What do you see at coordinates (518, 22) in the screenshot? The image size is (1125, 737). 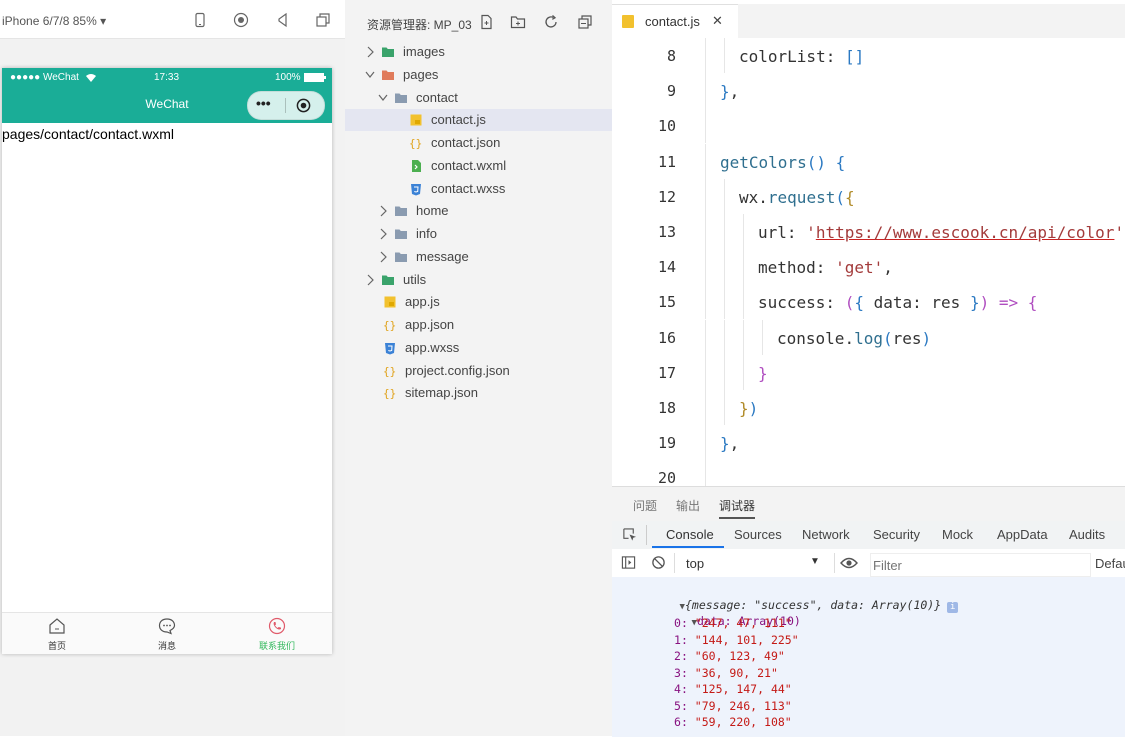 I see `new-folder-icon` at bounding box center [518, 22].